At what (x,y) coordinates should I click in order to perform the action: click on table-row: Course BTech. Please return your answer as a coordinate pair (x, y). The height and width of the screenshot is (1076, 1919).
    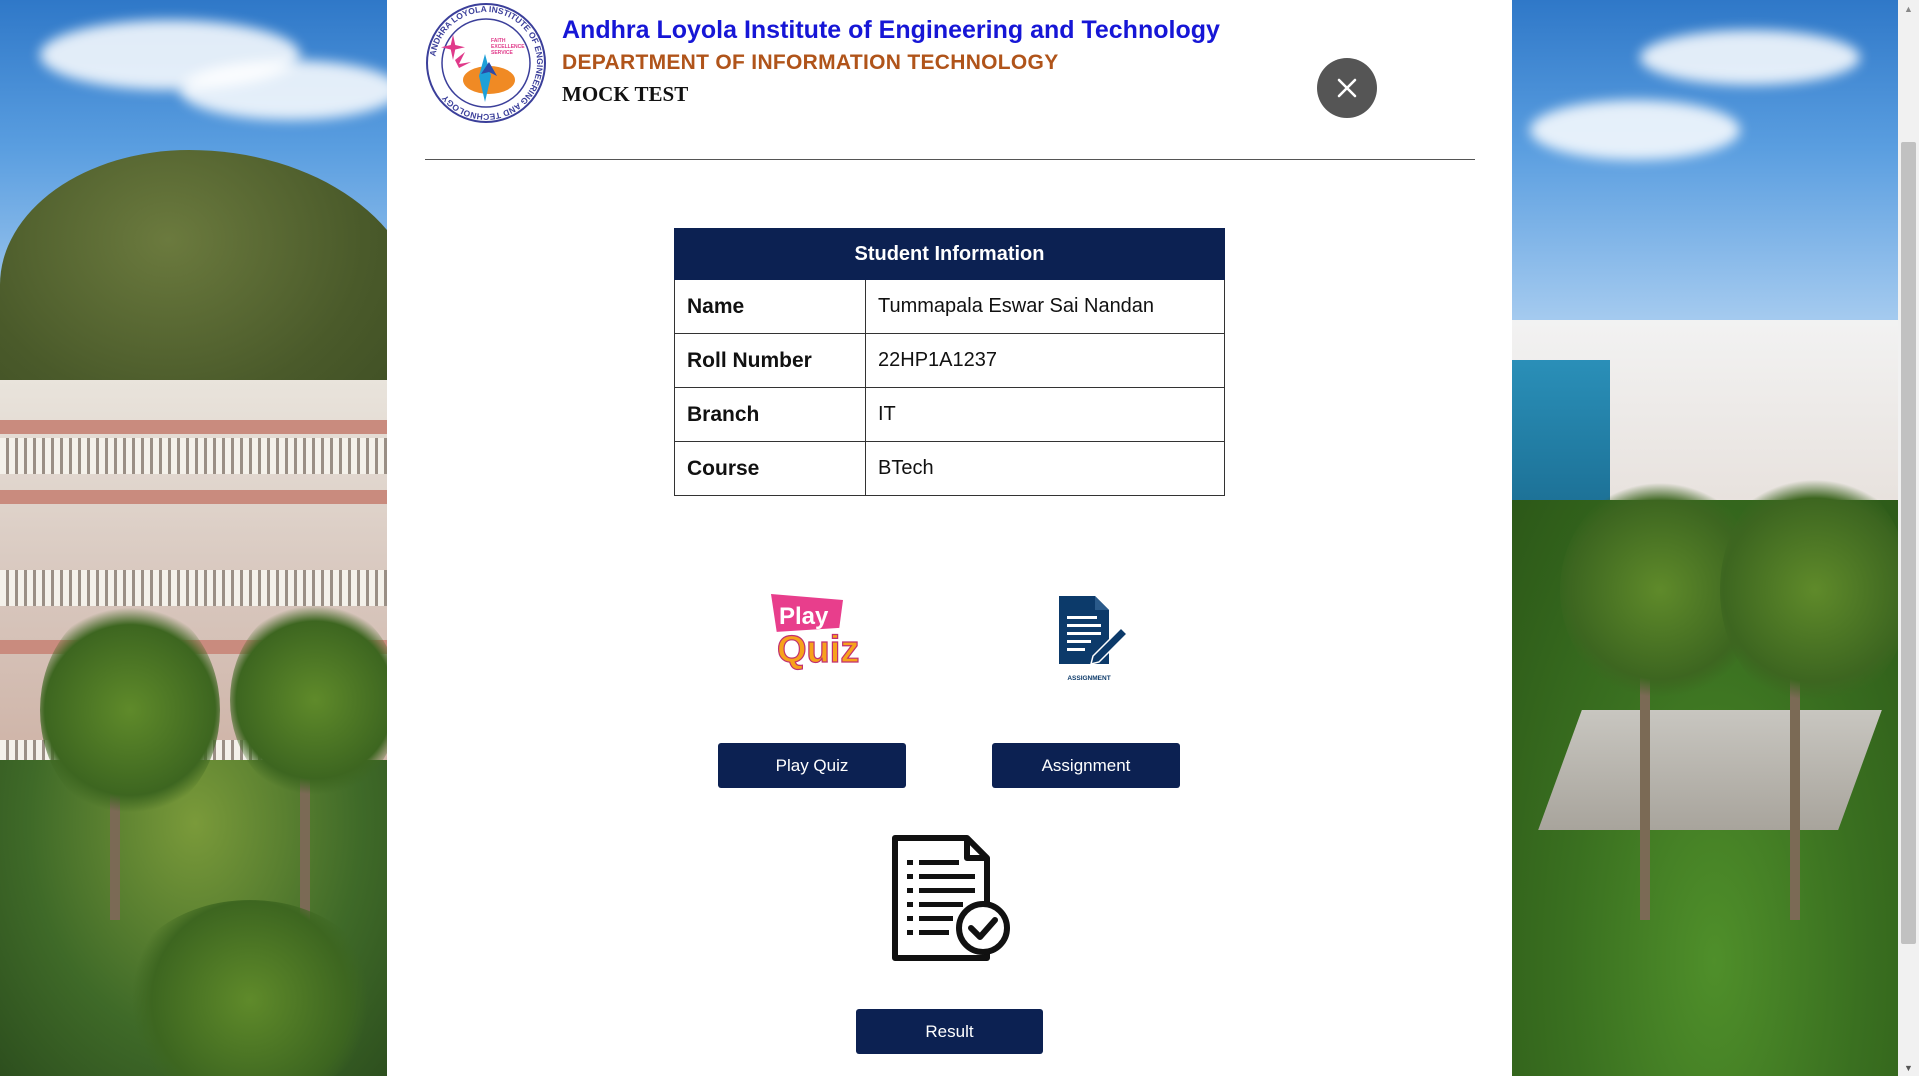
    Looking at the image, I should click on (949, 468).